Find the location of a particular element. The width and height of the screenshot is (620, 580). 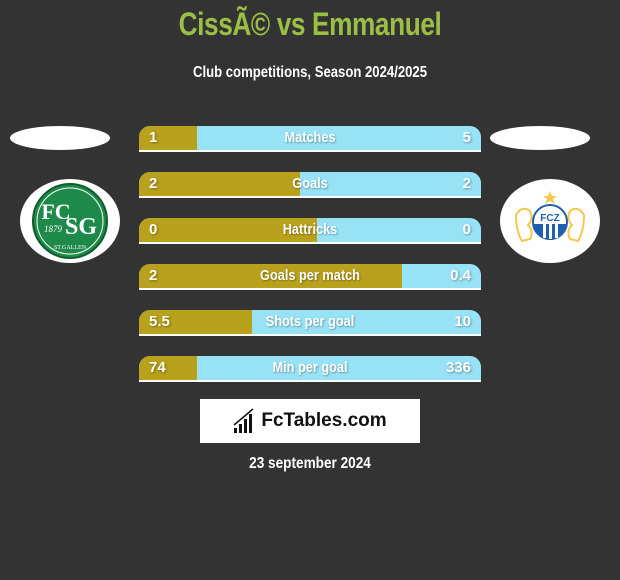

fctables-logo: FcTables.com is located at coordinates (310, 421).